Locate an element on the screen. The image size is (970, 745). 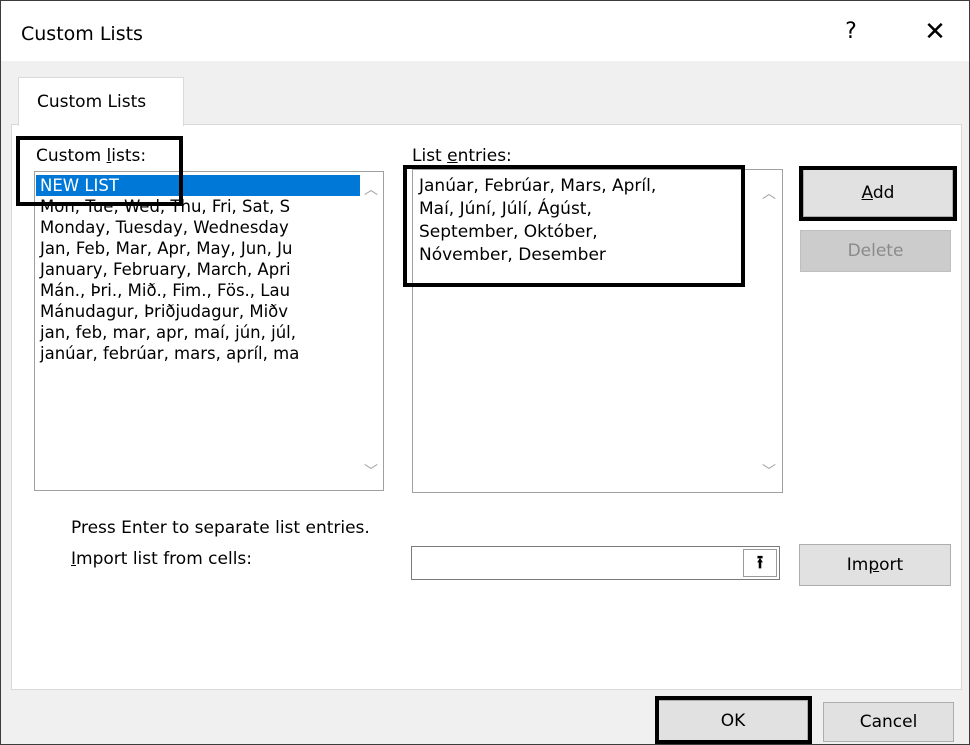
tab-label: Custom Lists is located at coordinates (92, 102).